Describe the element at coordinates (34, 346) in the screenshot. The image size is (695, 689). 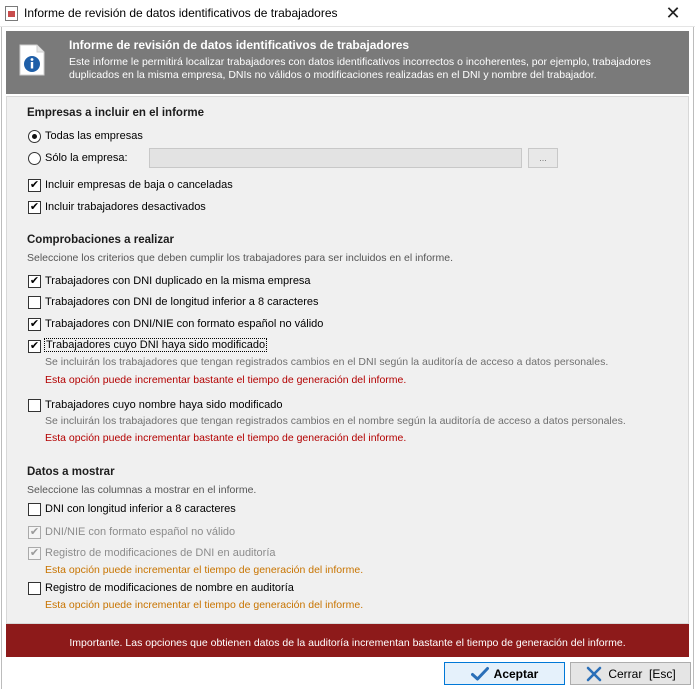
I see `check-dni-modificado: ✔` at that location.